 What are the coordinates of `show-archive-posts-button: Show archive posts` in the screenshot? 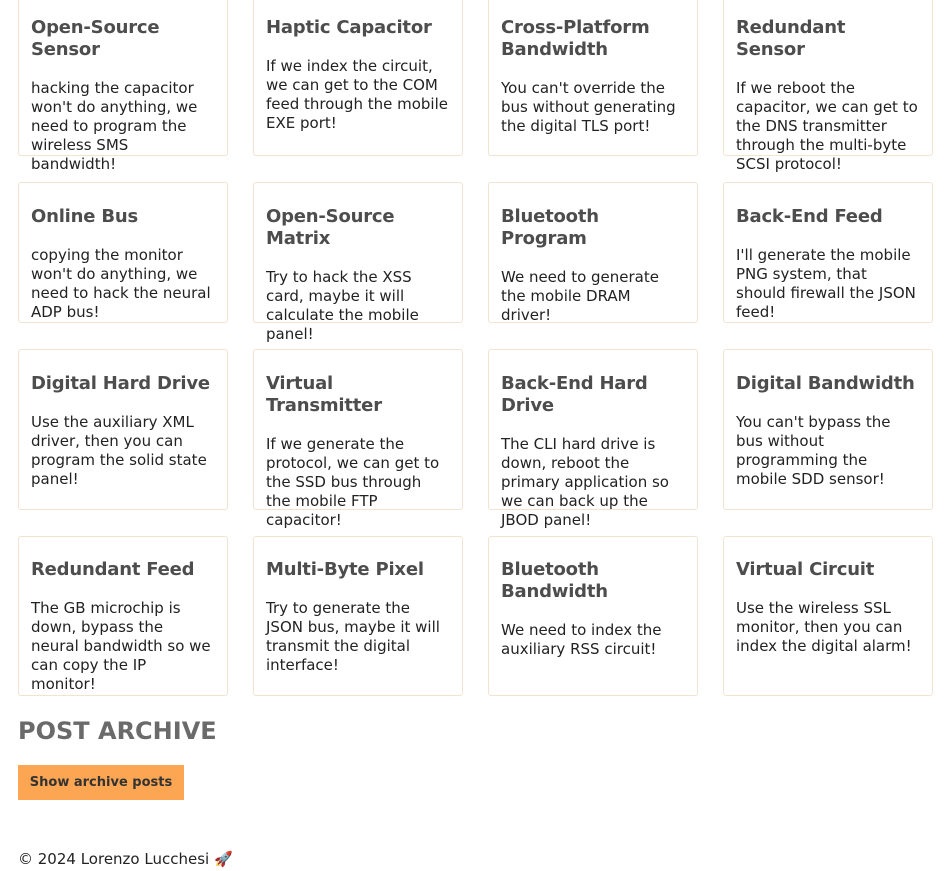 It's located at (101, 782).